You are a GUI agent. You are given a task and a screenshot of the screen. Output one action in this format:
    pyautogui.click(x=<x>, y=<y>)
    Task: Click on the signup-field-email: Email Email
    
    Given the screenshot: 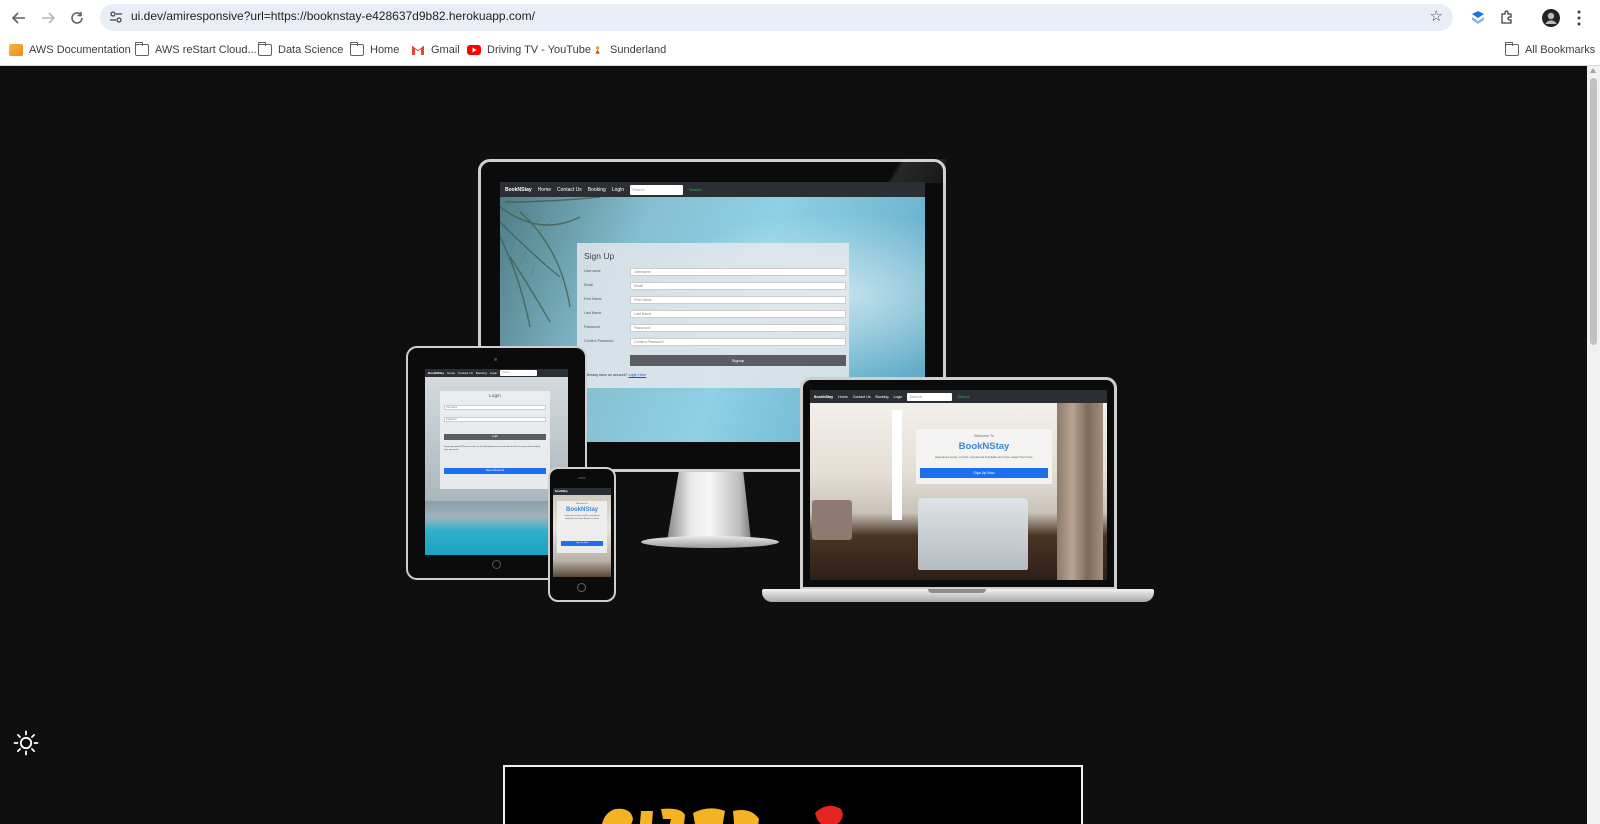 What is the action you would take?
    pyautogui.click(x=715, y=286)
    